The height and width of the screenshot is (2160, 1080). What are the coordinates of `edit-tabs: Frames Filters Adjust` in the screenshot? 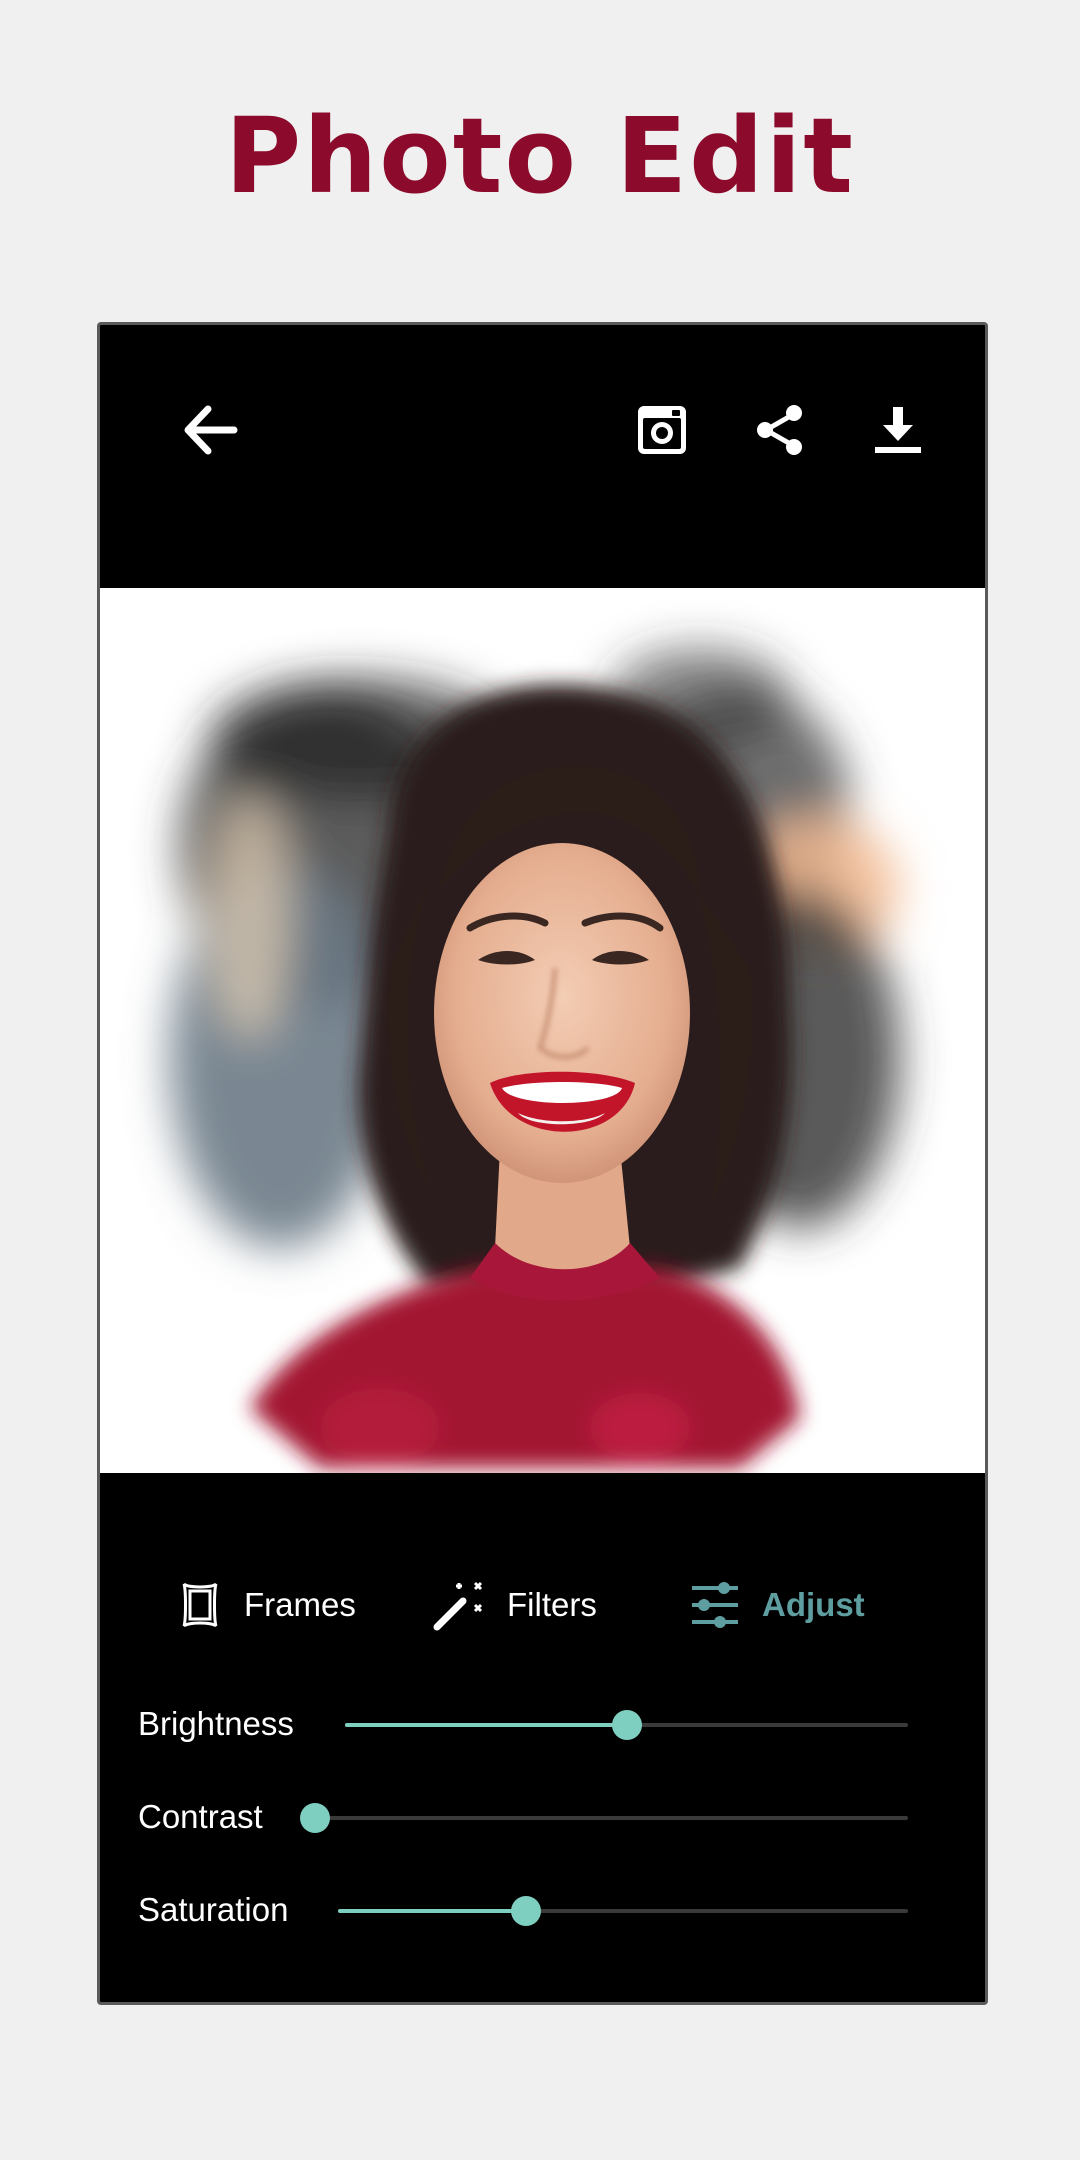 It's located at (542, 1605).